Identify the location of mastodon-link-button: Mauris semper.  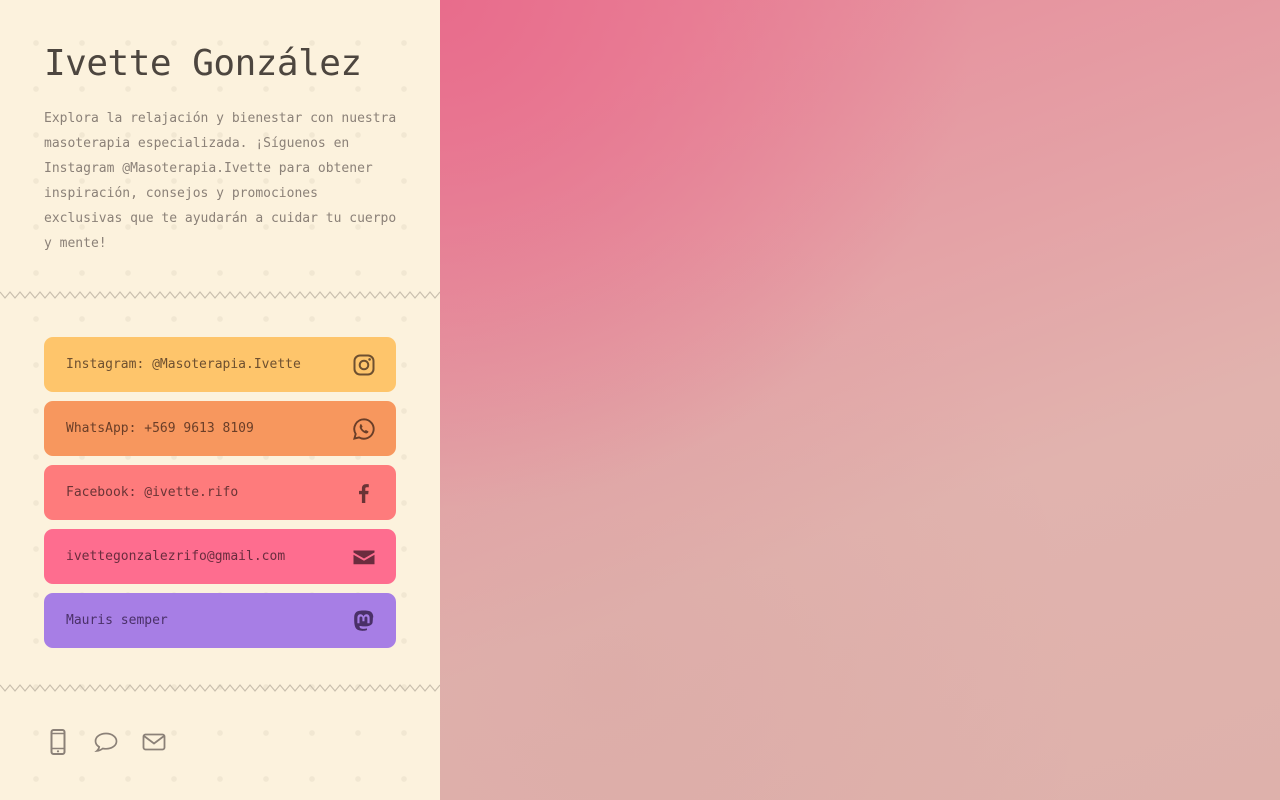
(220, 620).